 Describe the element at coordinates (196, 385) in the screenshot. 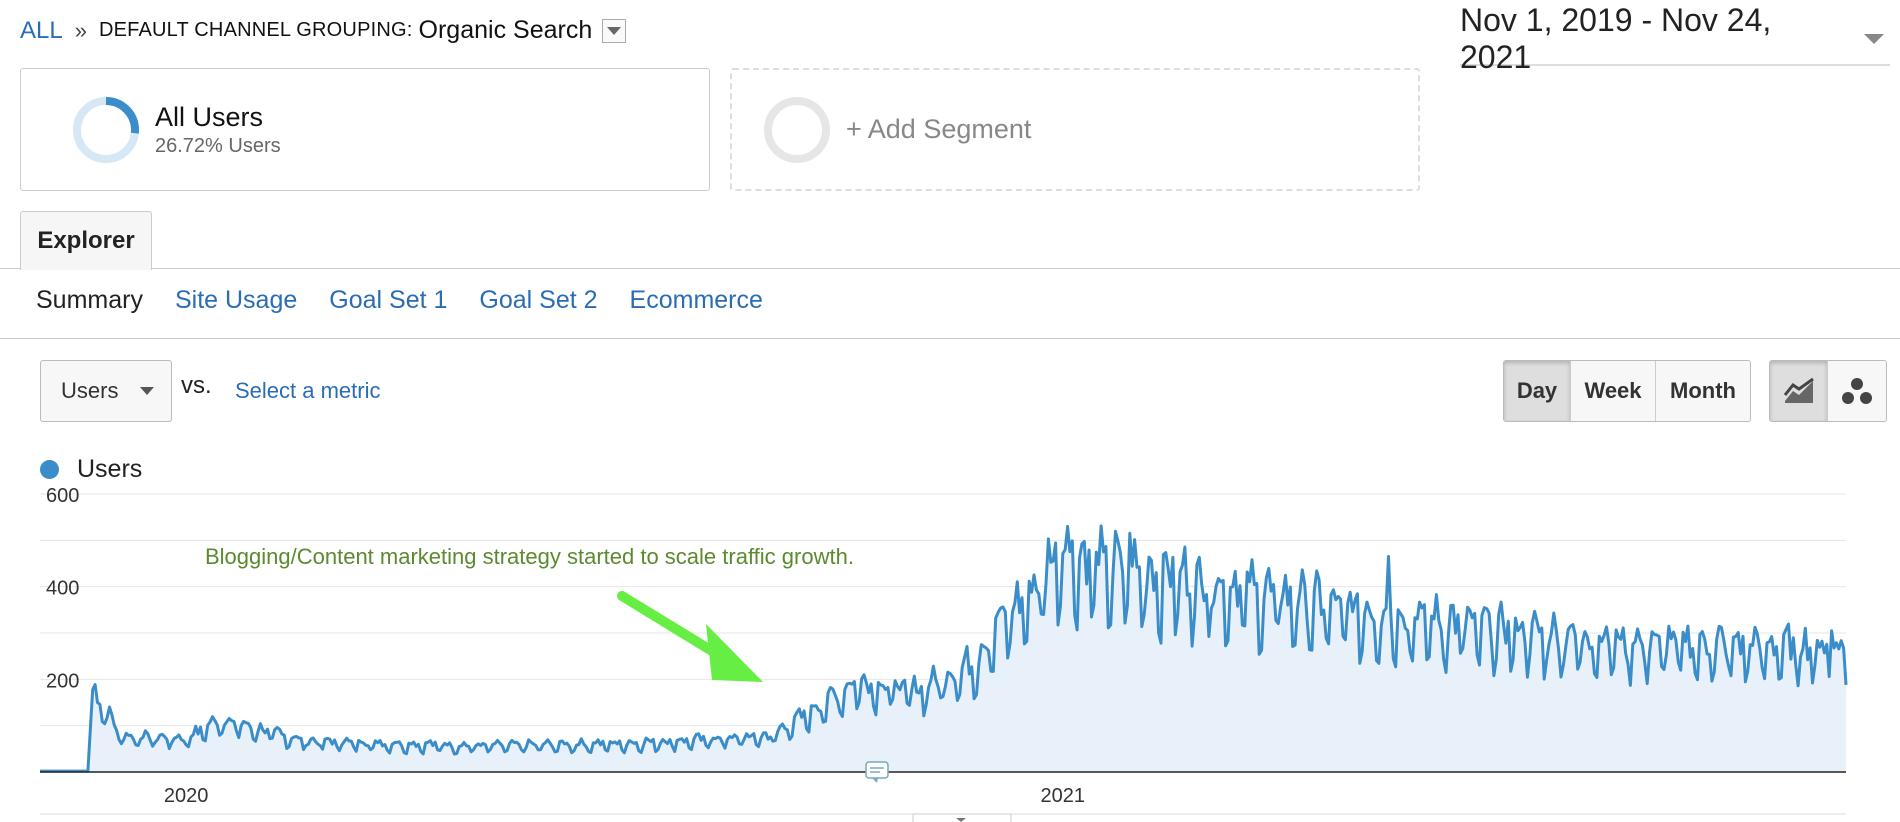

I see `vs-label: vs.` at that location.